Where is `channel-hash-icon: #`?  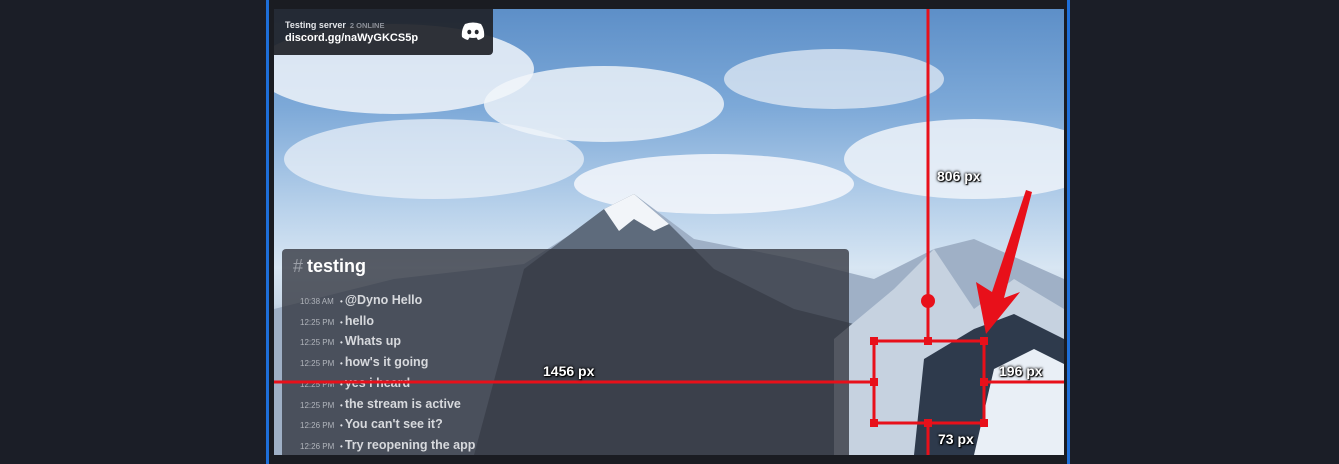
channel-hash-icon: # is located at coordinates (298, 266).